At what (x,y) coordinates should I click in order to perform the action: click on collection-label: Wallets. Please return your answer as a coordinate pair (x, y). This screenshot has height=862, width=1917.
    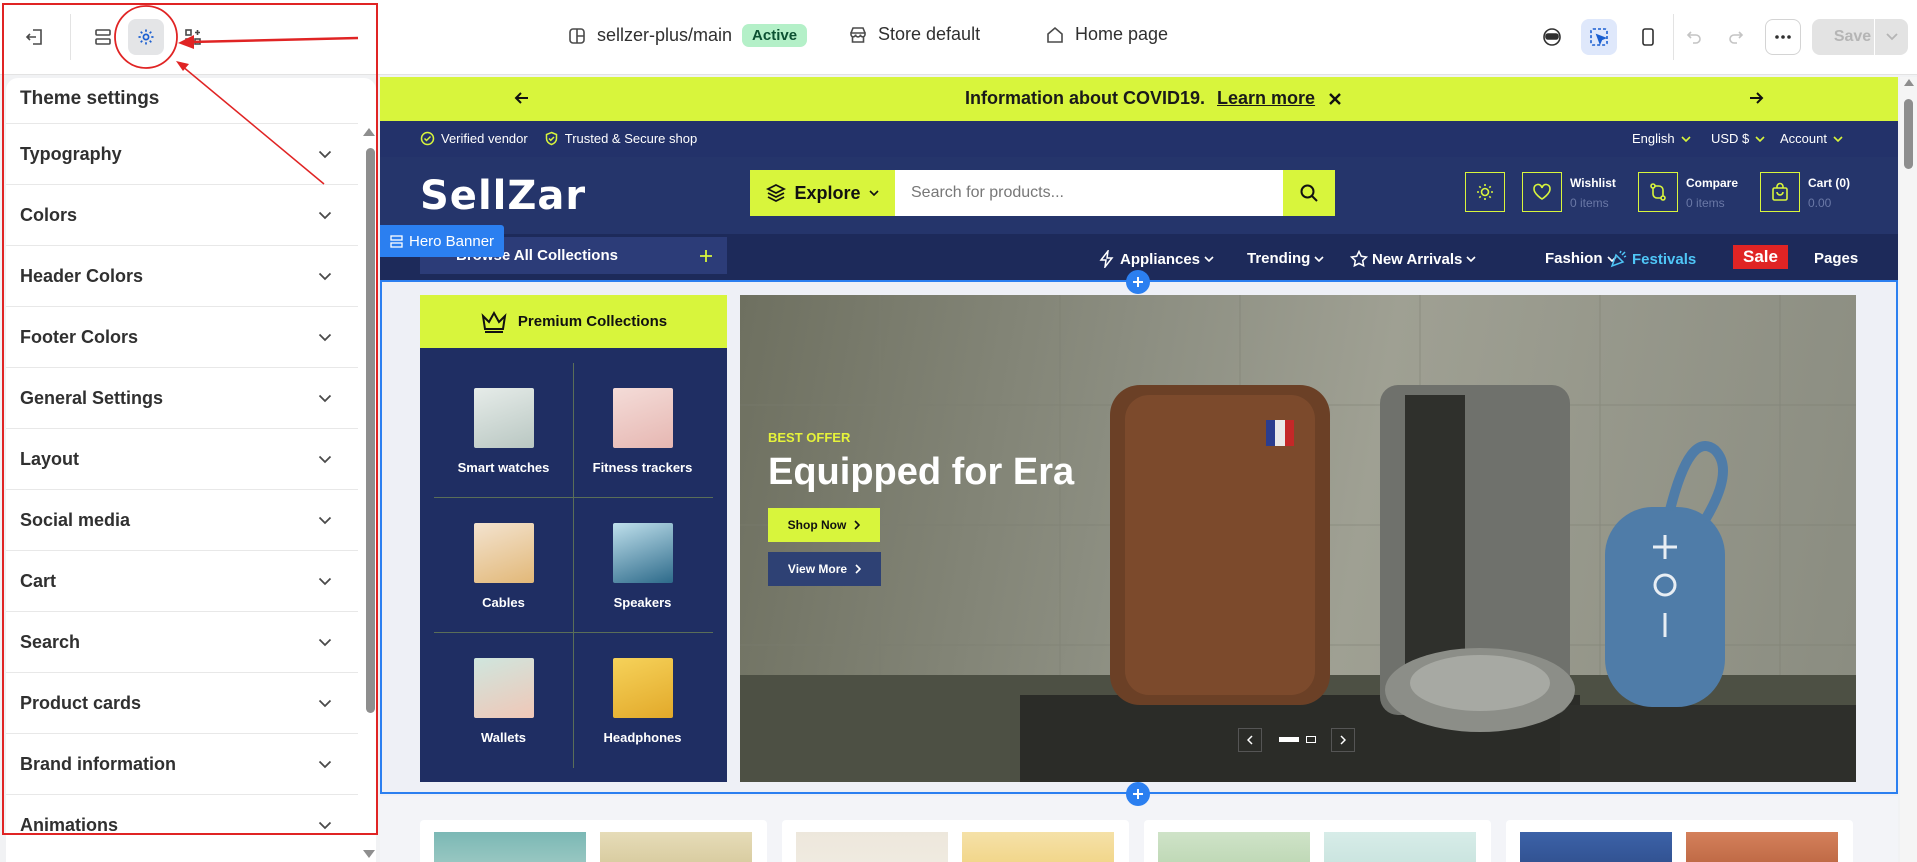
    Looking at the image, I should click on (503, 737).